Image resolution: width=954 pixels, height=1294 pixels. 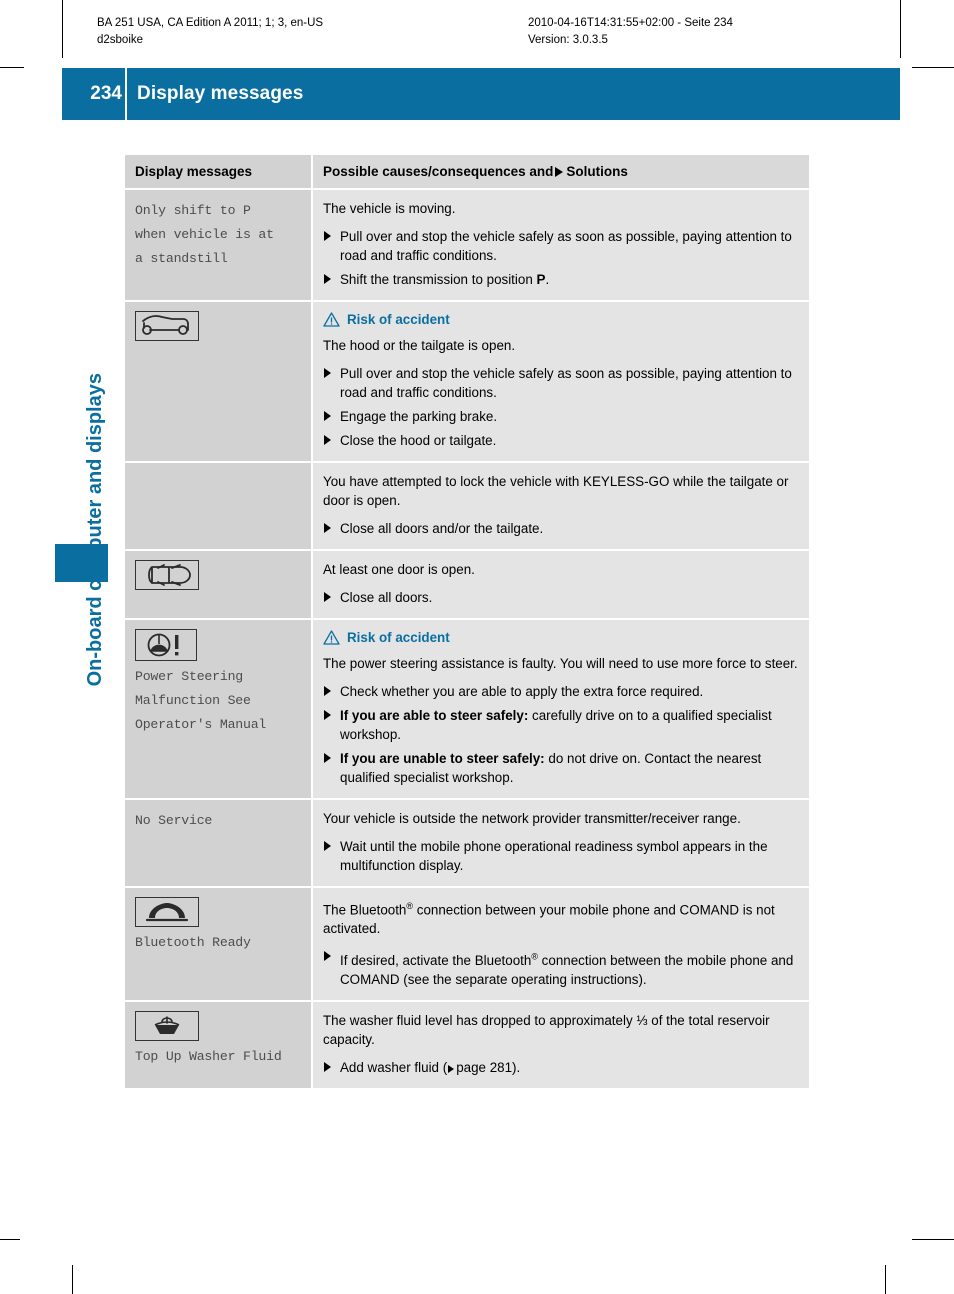 What do you see at coordinates (62, 29) in the screenshot?
I see `crop-mark-top-left-vertical` at bounding box center [62, 29].